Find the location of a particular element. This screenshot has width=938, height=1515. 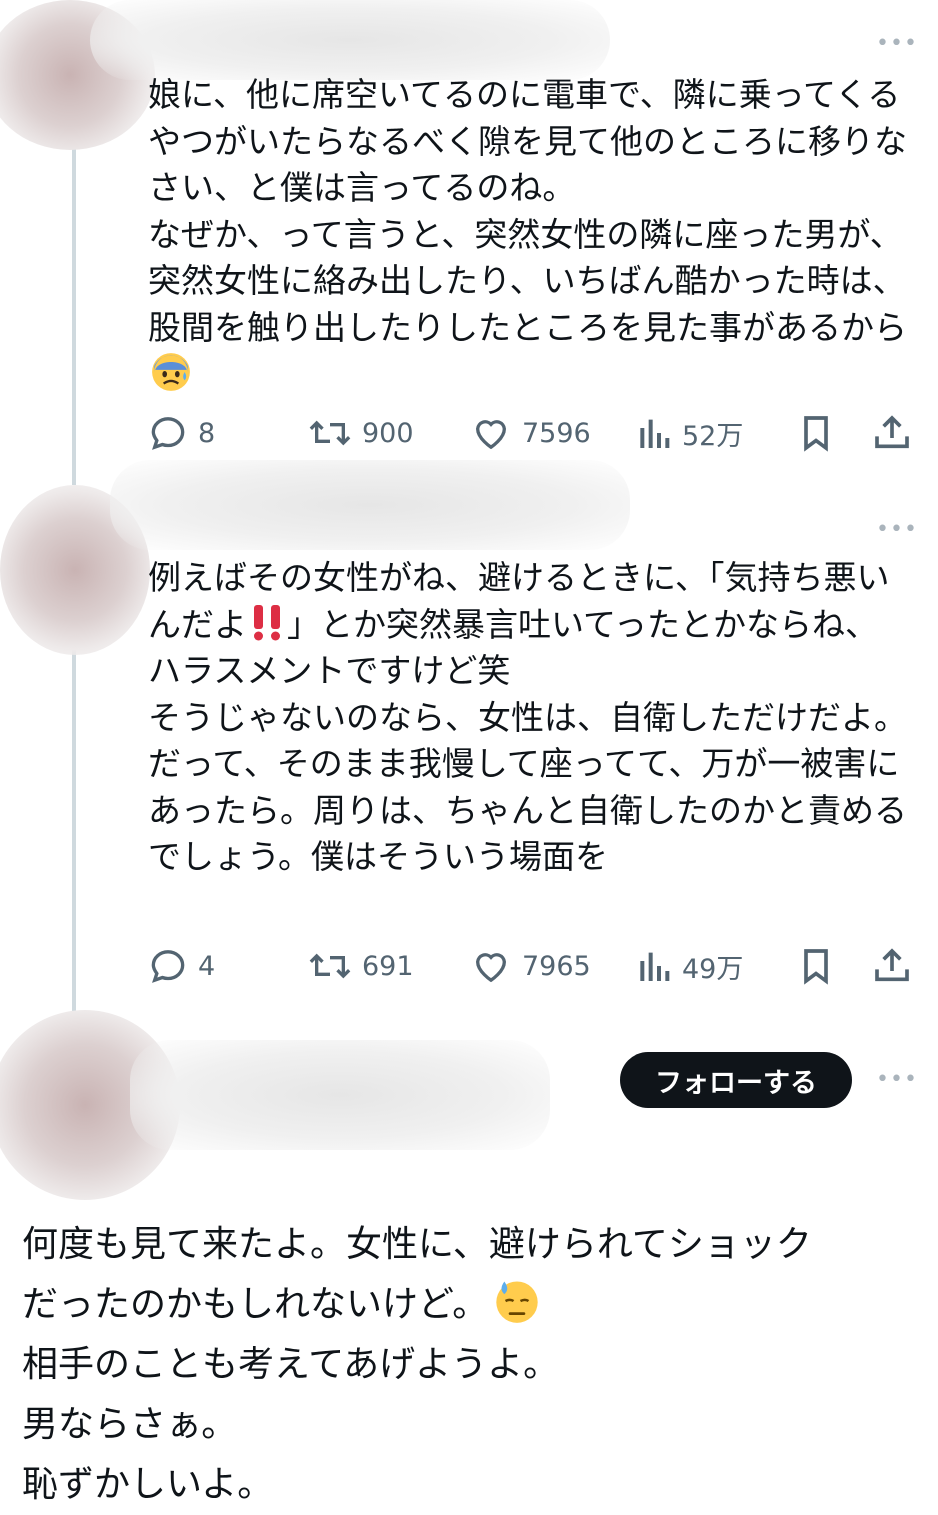

repost-count: 691 is located at coordinates (388, 966).